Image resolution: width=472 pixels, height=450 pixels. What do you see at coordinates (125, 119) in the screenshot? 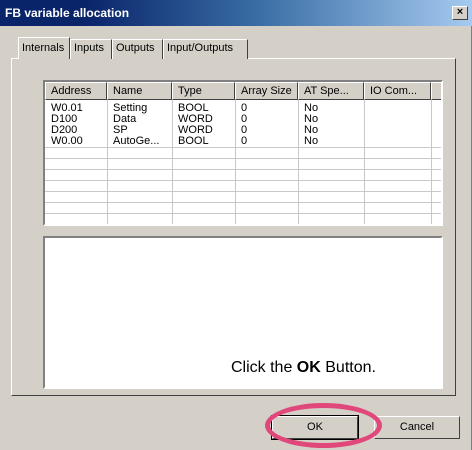
I see `cell-name: Data` at bounding box center [125, 119].